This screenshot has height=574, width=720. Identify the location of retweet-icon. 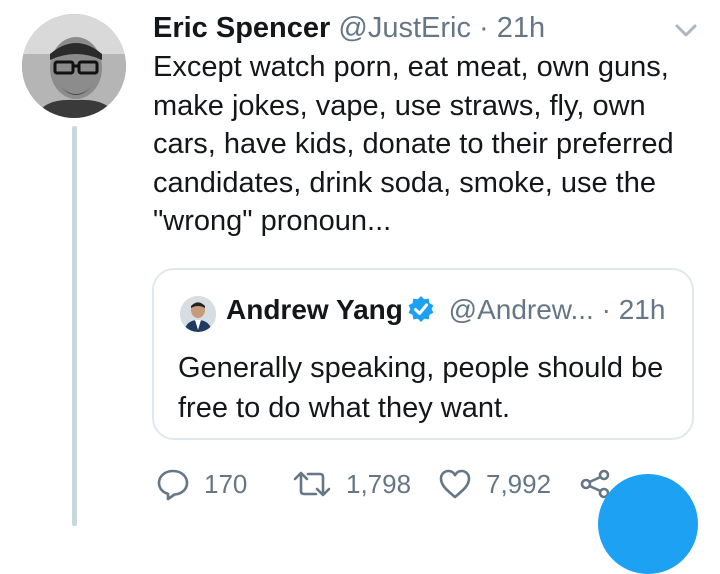
(312, 484).